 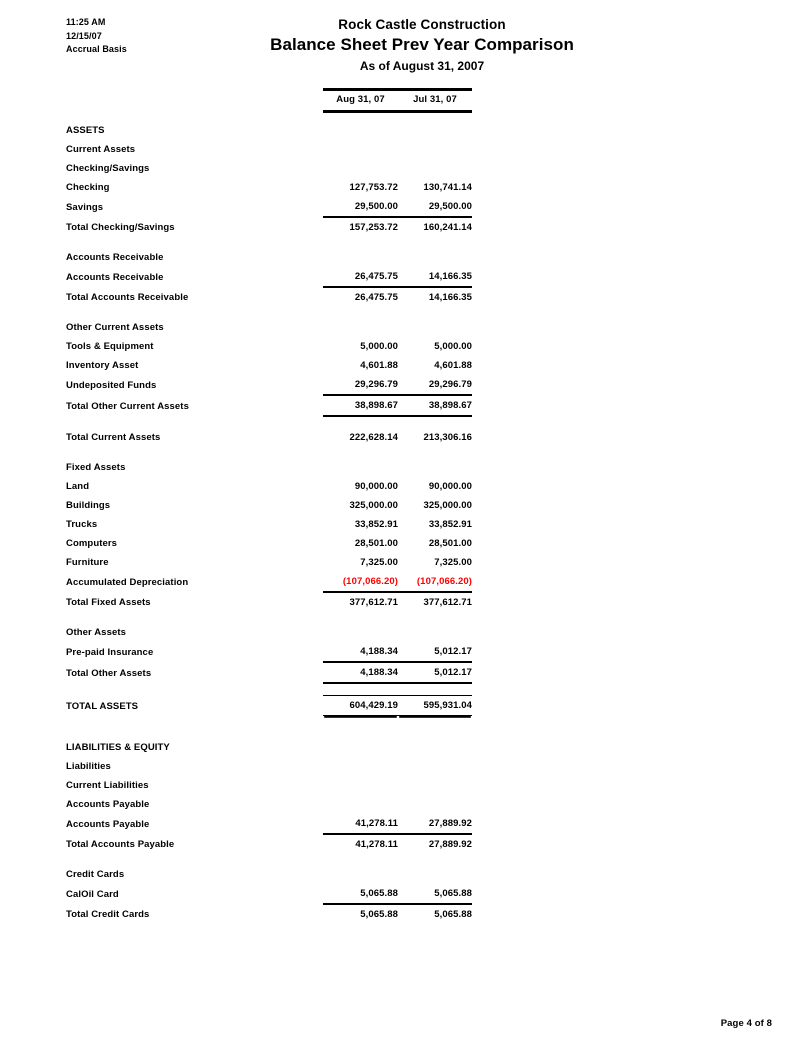 What do you see at coordinates (109, 673) in the screenshot?
I see `row-label: Total Other Assets` at bounding box center [109, 673].